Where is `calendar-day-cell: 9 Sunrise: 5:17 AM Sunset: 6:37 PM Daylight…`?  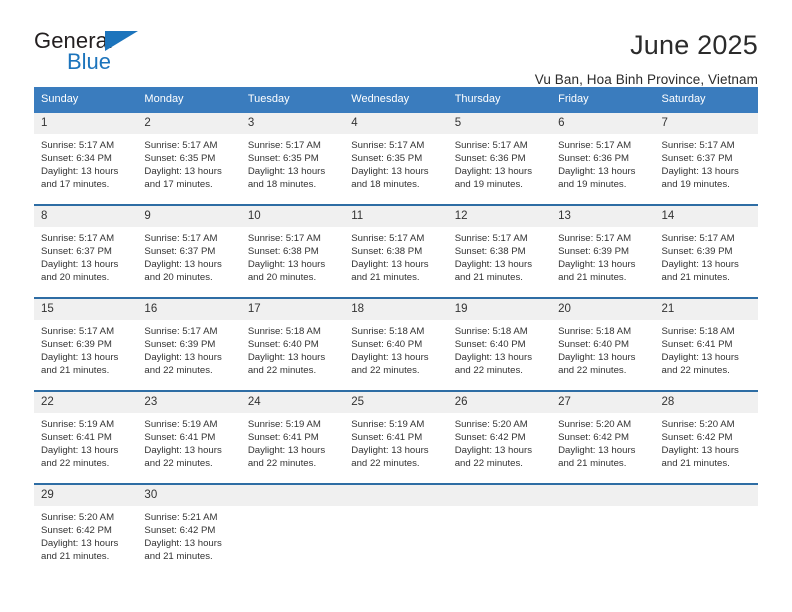 calendar-day-cell: 9 Sunrise: 5:17 AM Sunset: 6:37 PM Daylight… is located at coordinates (189, 247).